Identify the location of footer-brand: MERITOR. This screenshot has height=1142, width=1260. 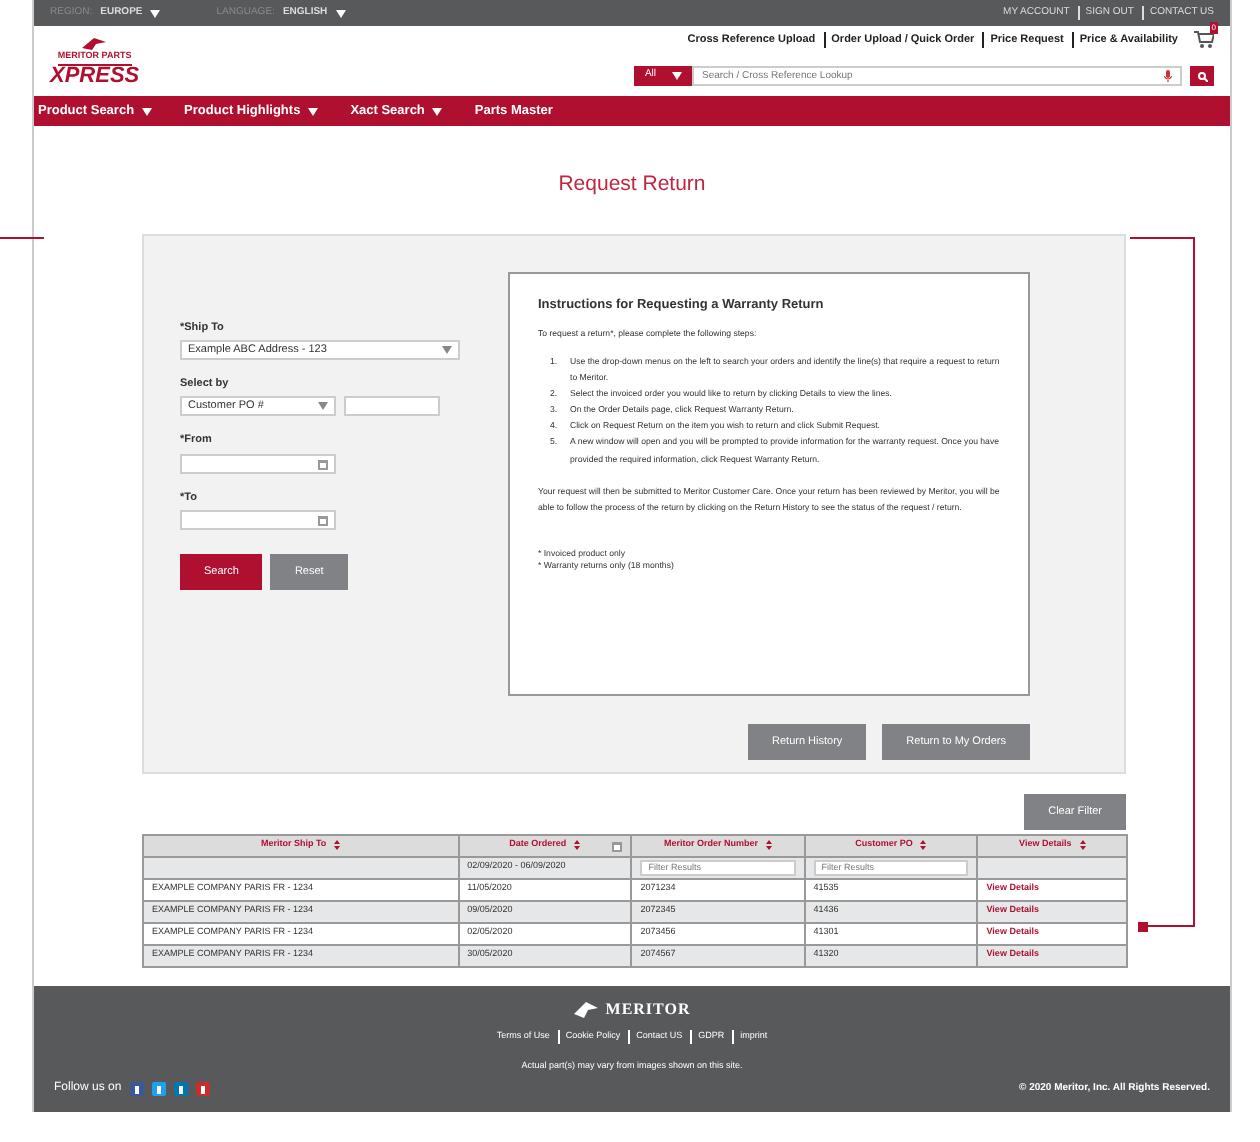
(648, 1009).